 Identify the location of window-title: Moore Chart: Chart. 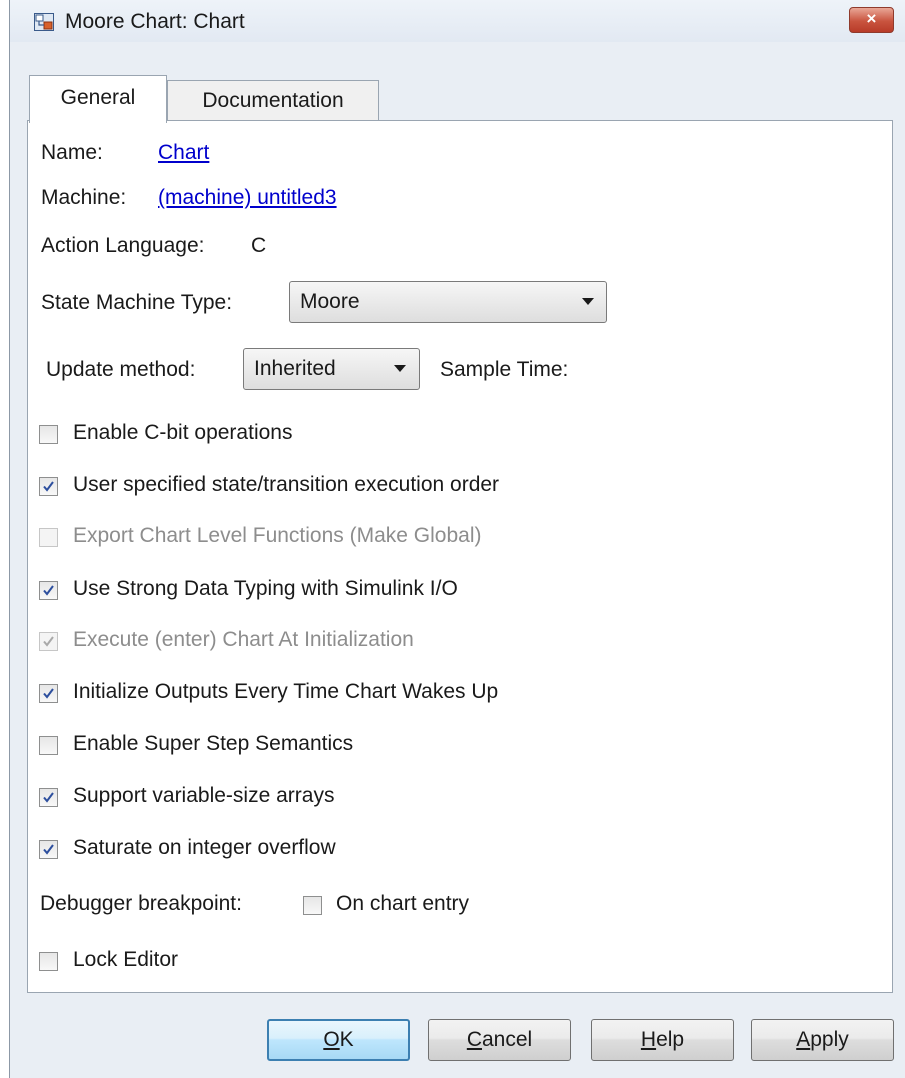
(155, 21).